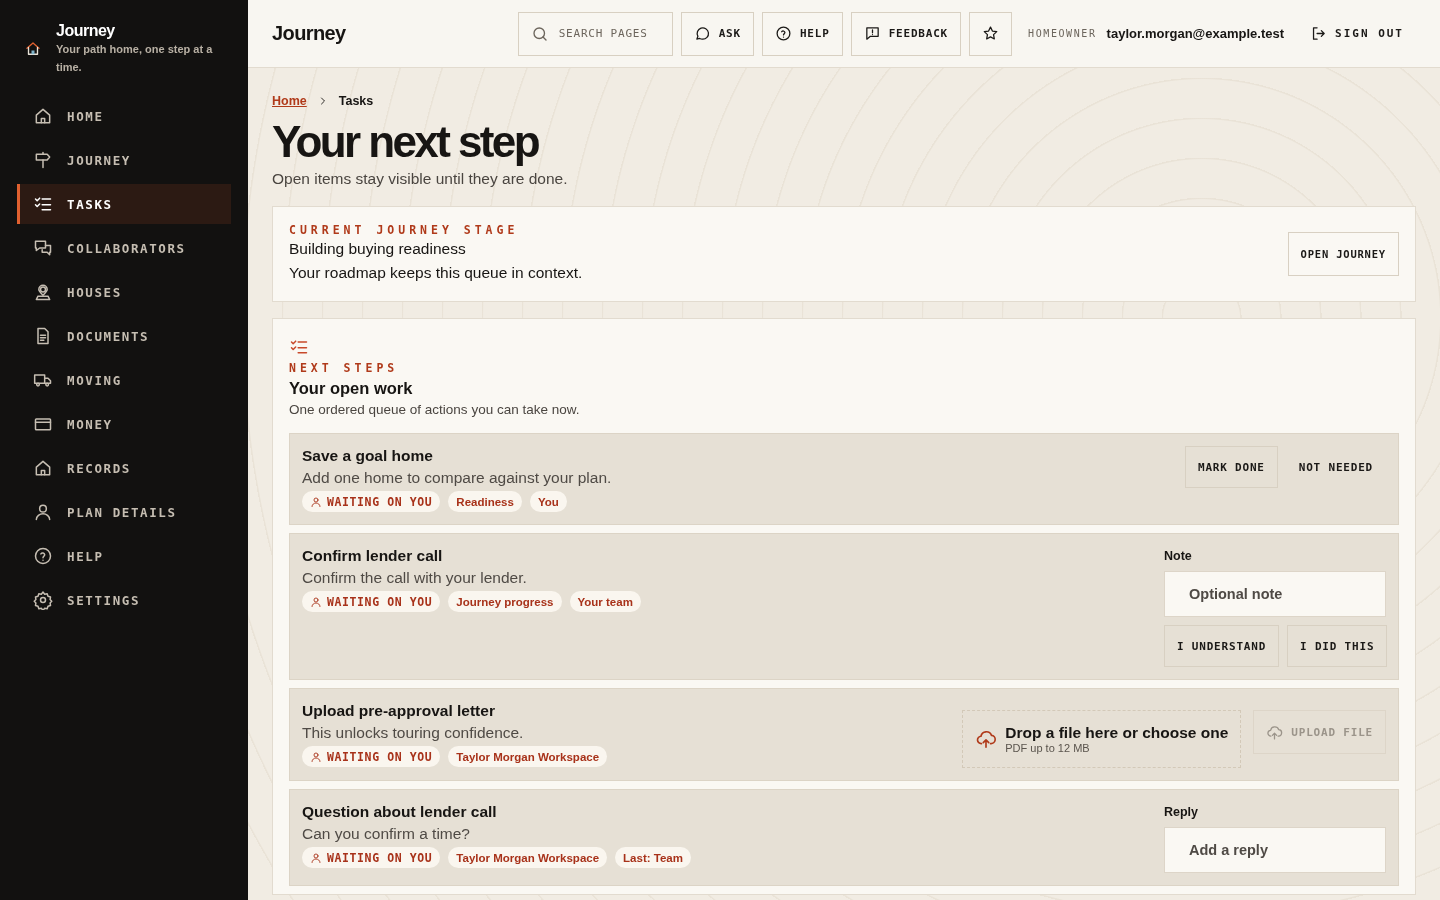 The height and width of the screenshot is (900, 1440). I want to click on task-description: Confirm the call with your lender., so click(415, 578).